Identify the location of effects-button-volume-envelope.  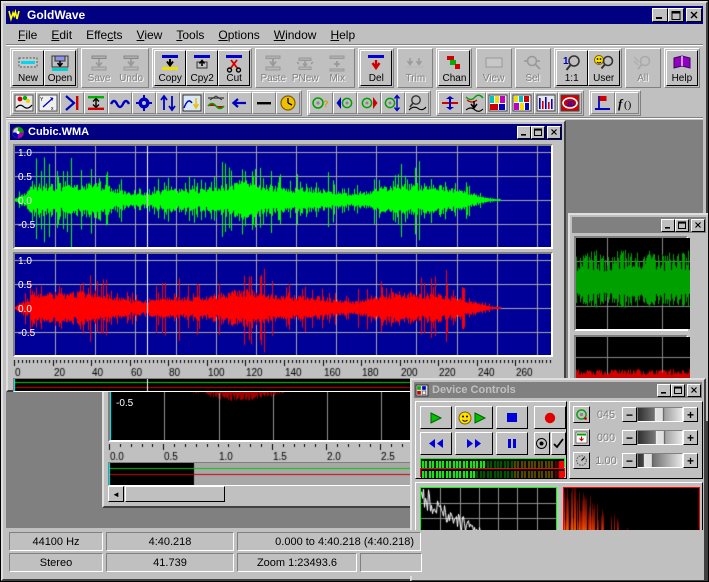
(417, 103).